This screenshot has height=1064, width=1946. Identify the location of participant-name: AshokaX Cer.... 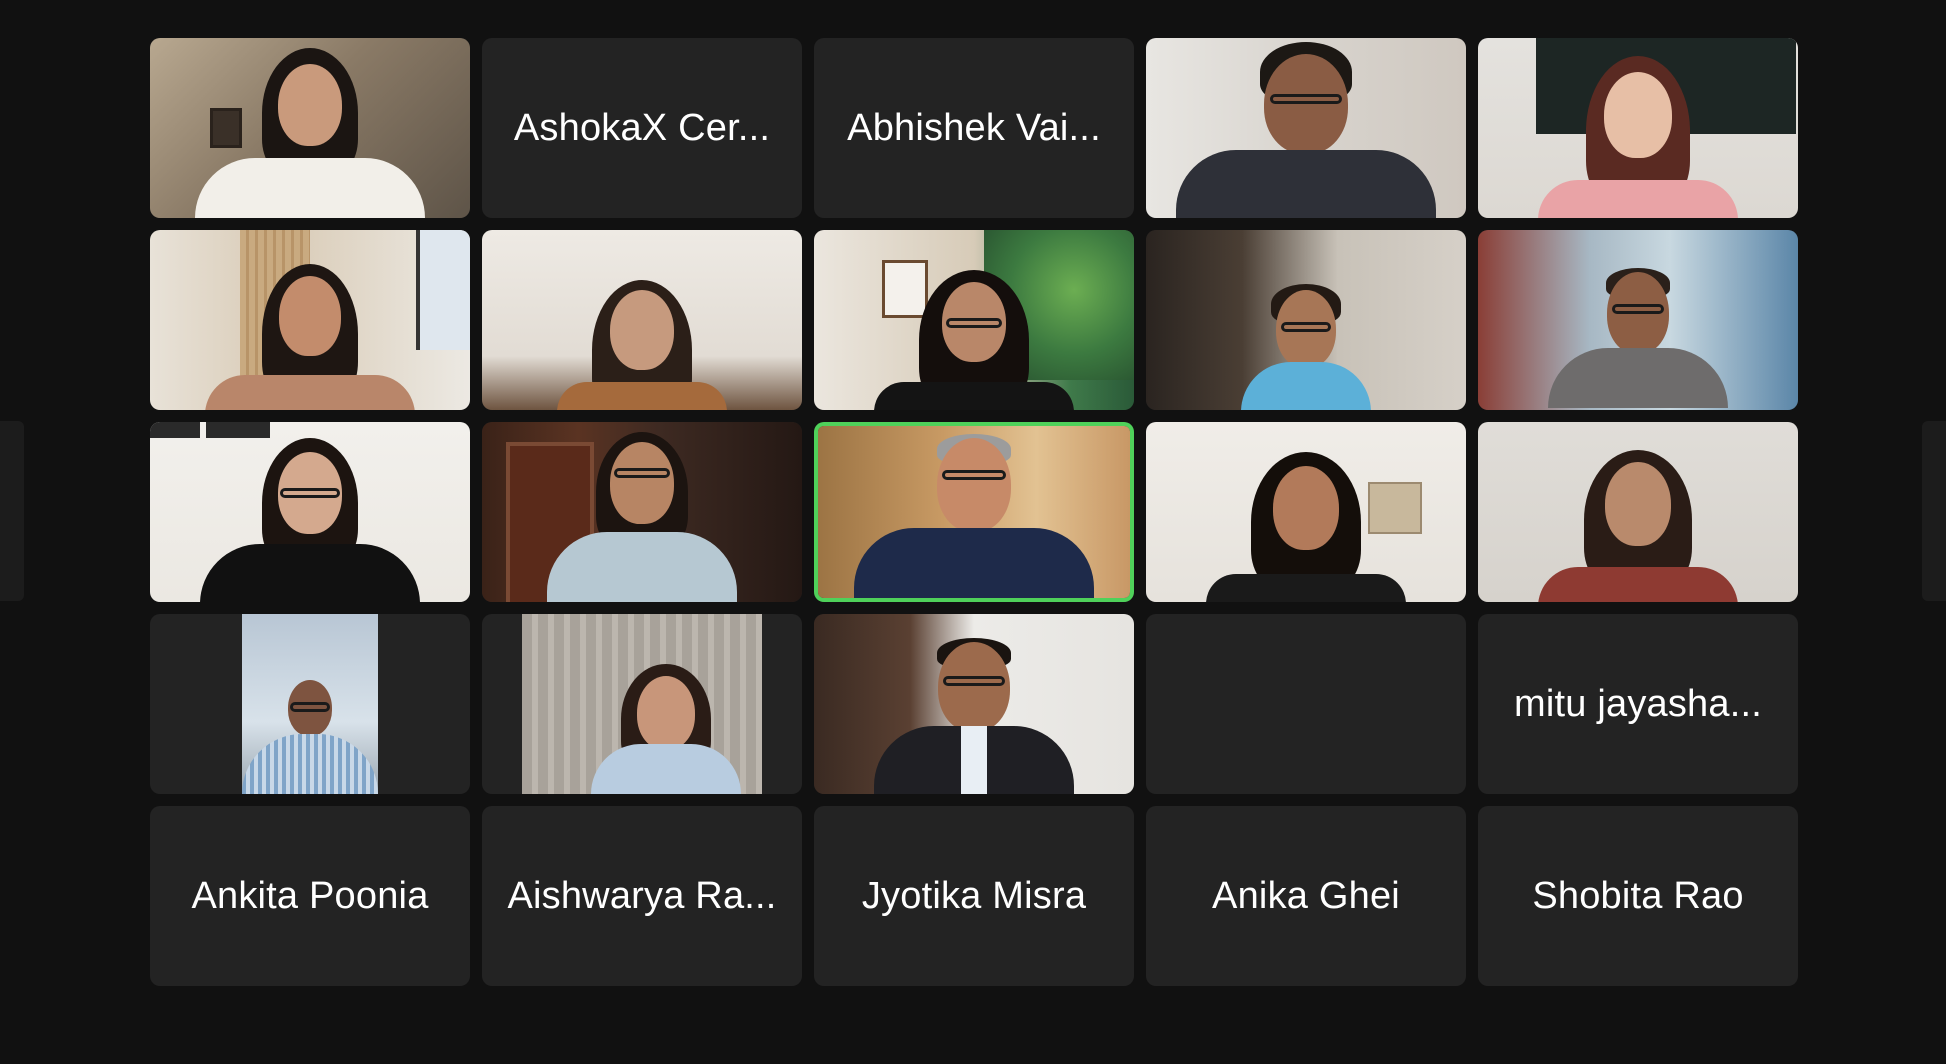
(642, 127).